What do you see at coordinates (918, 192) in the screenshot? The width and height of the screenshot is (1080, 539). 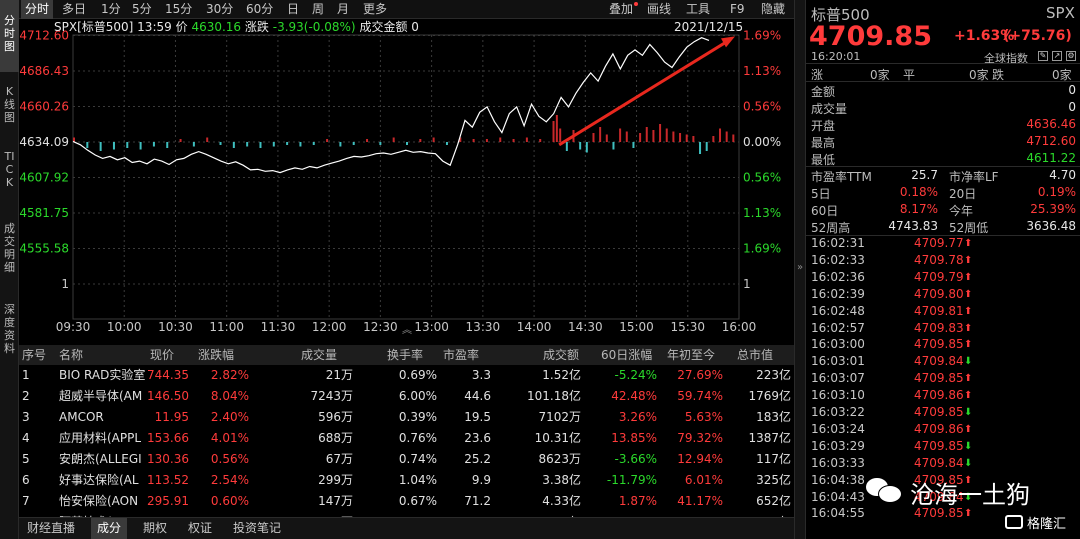 I see `d5-value: 0.18%` at bounding box center [918, 192].